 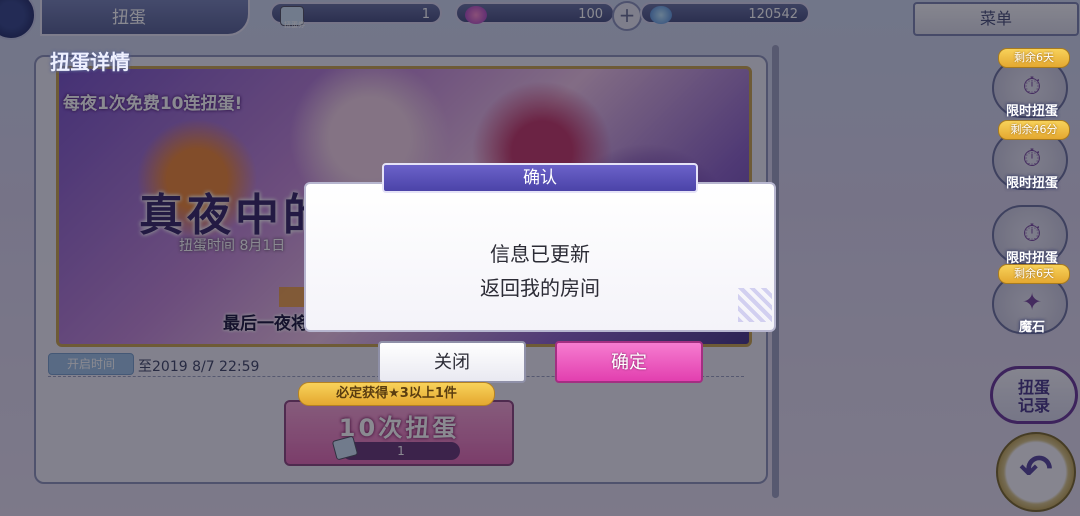 I want to click on confirm-dialog: 信息已更新 返回我的房间, so click(x=540, y=257).